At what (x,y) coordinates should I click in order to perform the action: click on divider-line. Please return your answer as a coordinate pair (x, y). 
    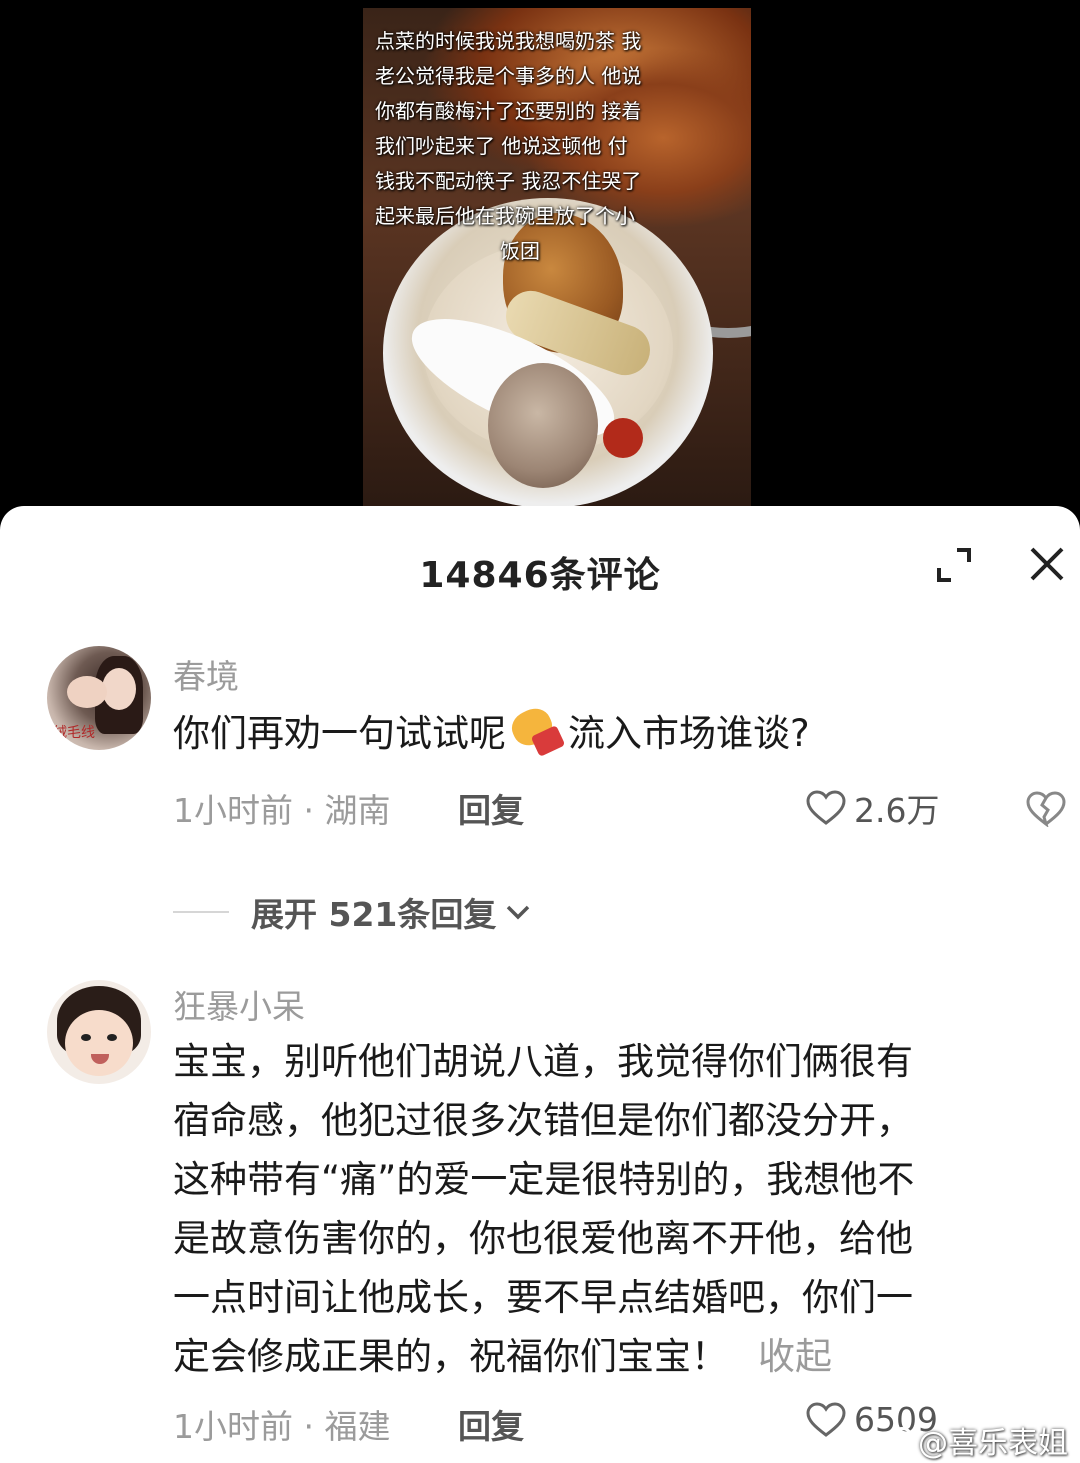
    Looking at the image, I should click on (201, 912).